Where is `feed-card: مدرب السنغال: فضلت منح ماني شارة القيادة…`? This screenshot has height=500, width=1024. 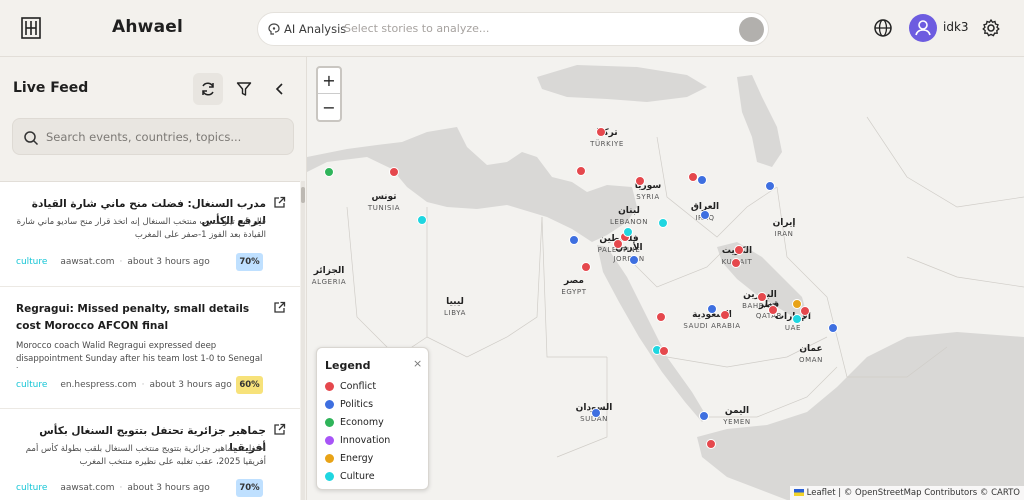 feed-card: مدرب السنغال: فضلت منح ماني شارة القيادة… is located at coordinates (150, 234).